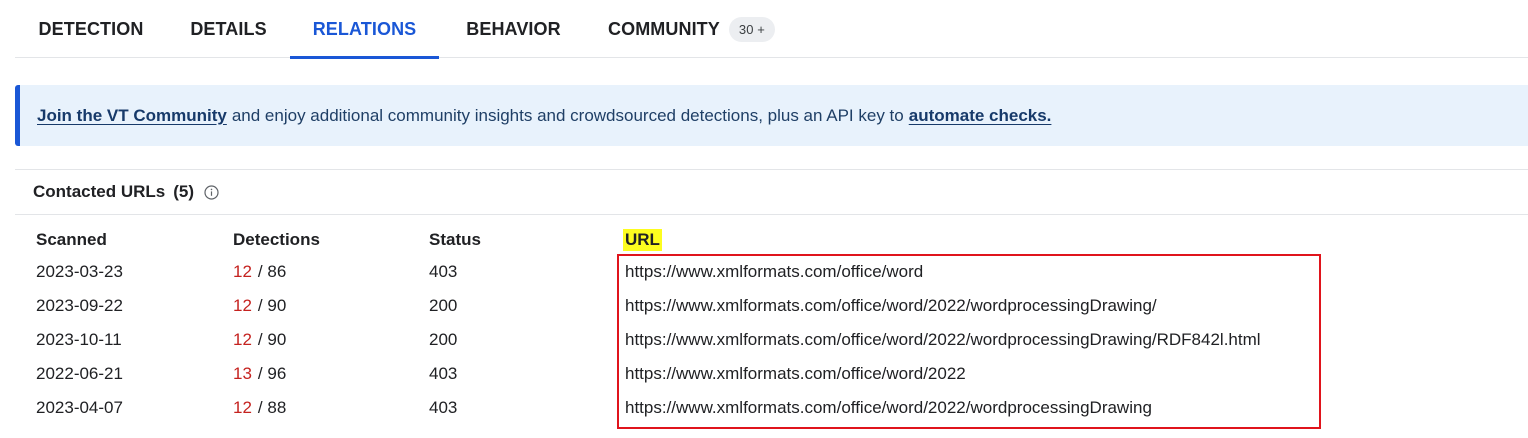 The height and width of the screenshot is (438, 1528). I want to click on detection-total: / 96, so click(272, 373).